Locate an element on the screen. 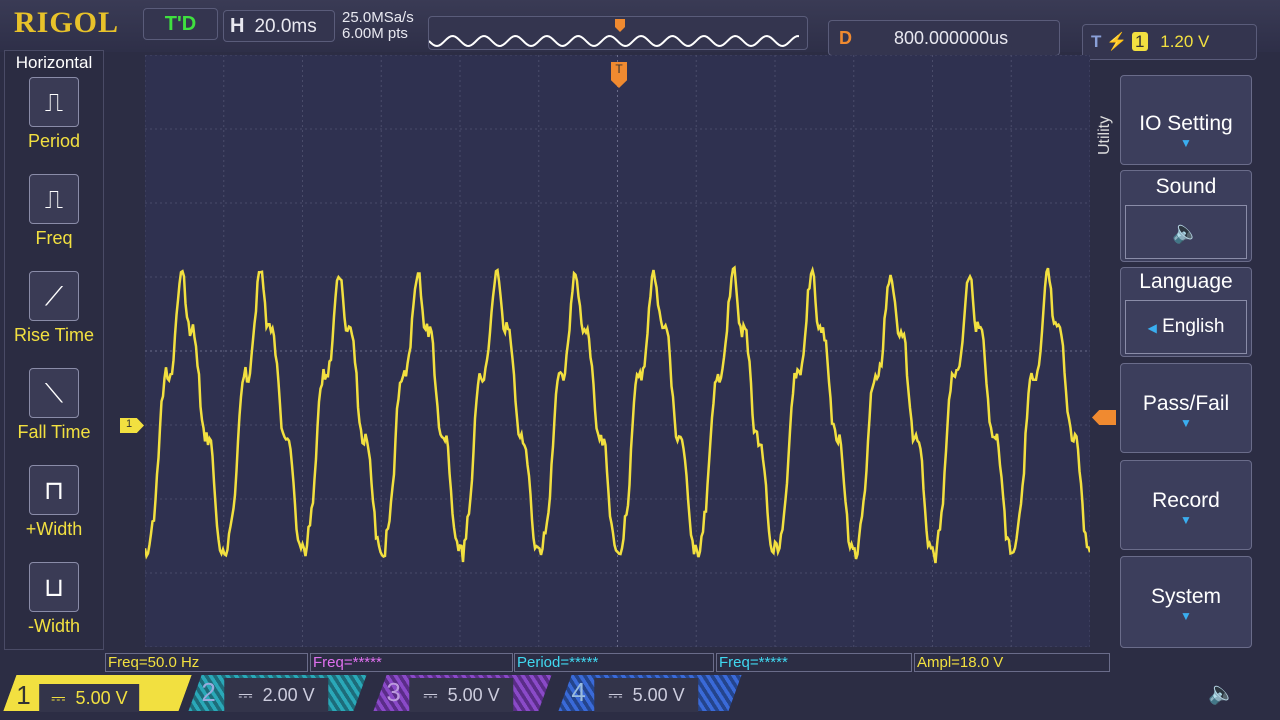 This screenshot has height=720, width=1280. menu-item-freq: ⎍ Freq is located at coordinates (54, 222).